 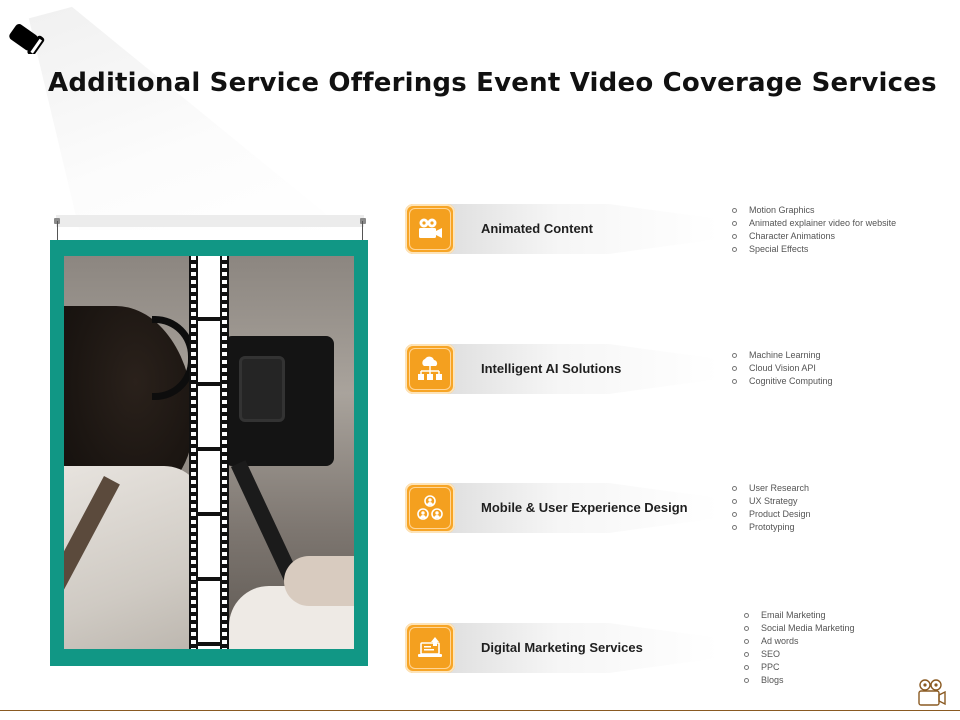 I want to click on list-item: Email Marketing, so click(x=799, y=615).